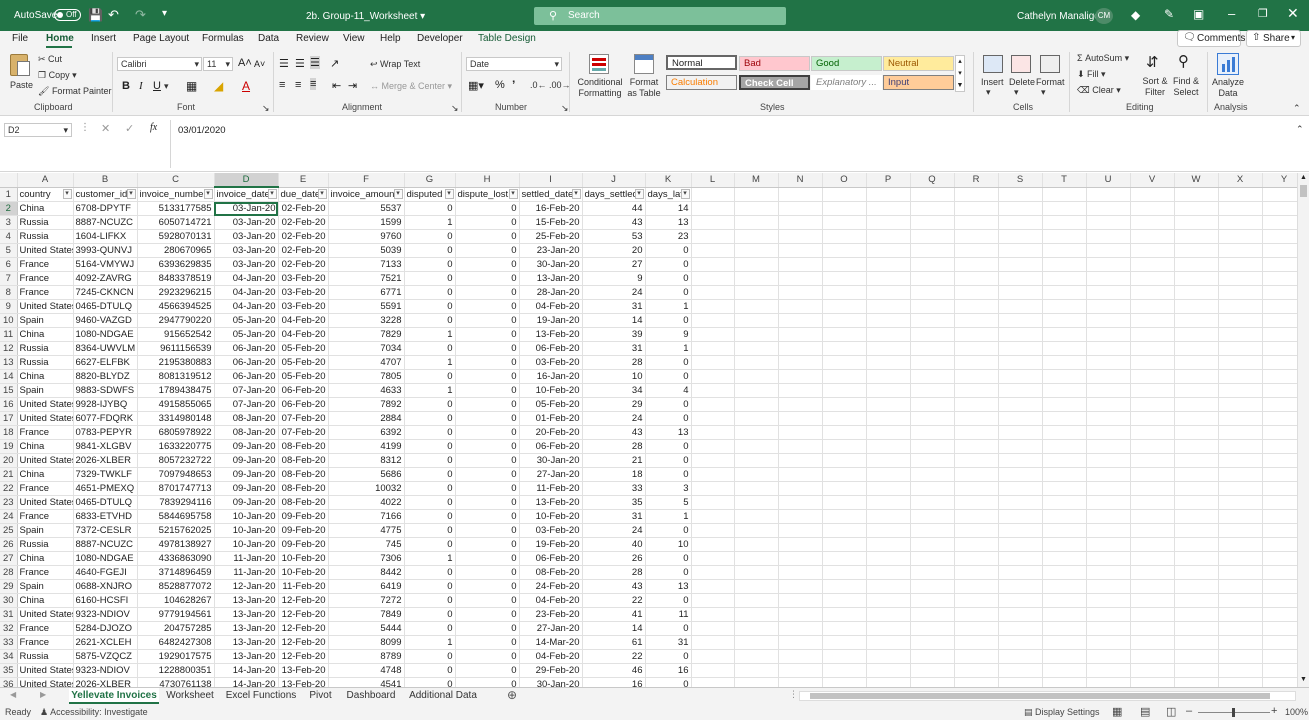 This screenshot has width=1309, height=720. What do you see at coordinates (9, 194) in the screenshot?
I see `row-header: 1` at bounding box center [9, 194].